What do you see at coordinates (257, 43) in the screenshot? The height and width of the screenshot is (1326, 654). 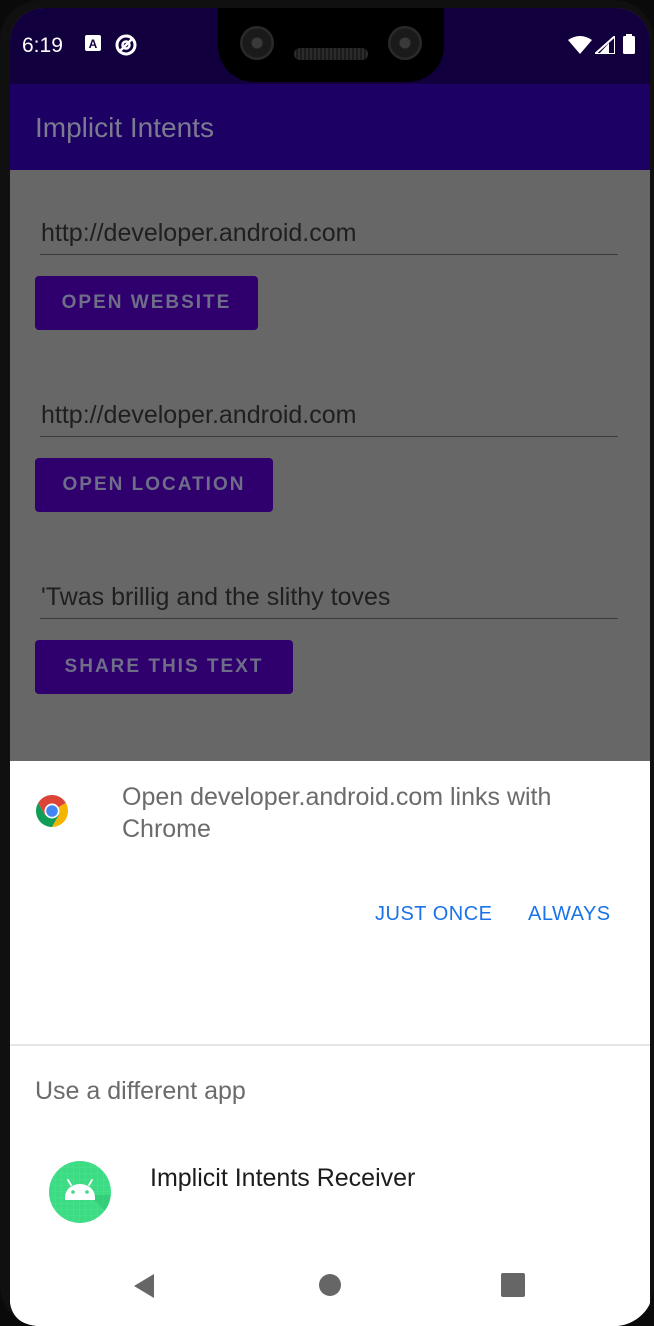 I see `front-camera` at bounding box center [257, 43].